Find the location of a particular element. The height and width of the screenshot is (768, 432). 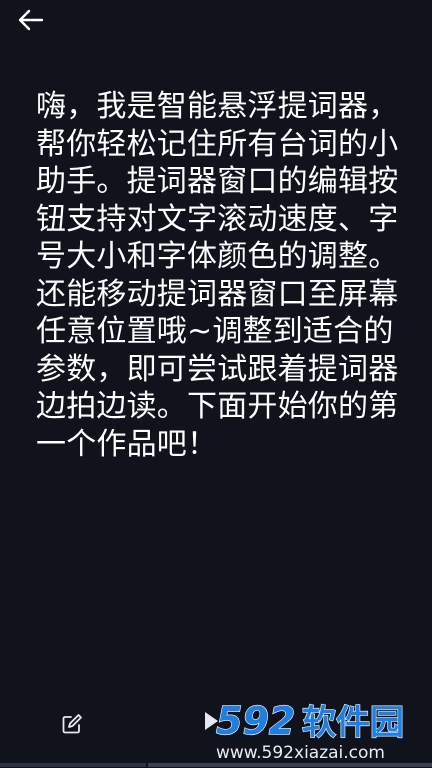

watermark-logo: 592 软件园 www.592xiazai.com is located at coordinates (309, 730).